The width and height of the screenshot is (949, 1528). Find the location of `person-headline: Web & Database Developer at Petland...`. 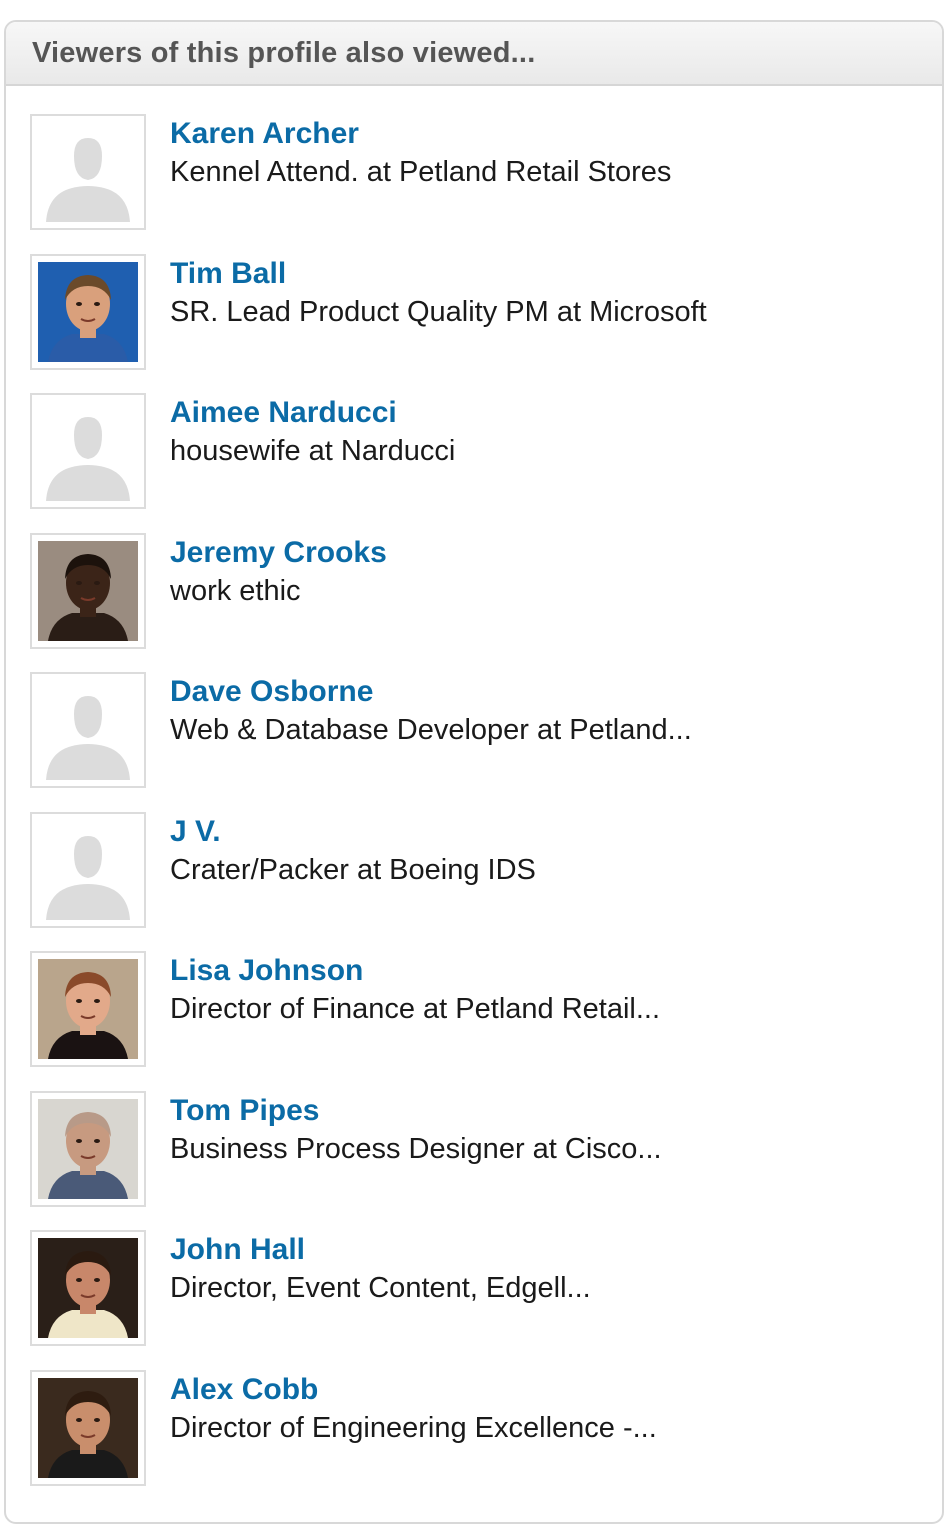

person-headline: Web & Database Developer at Petland... is located at coordinates (431, 730).